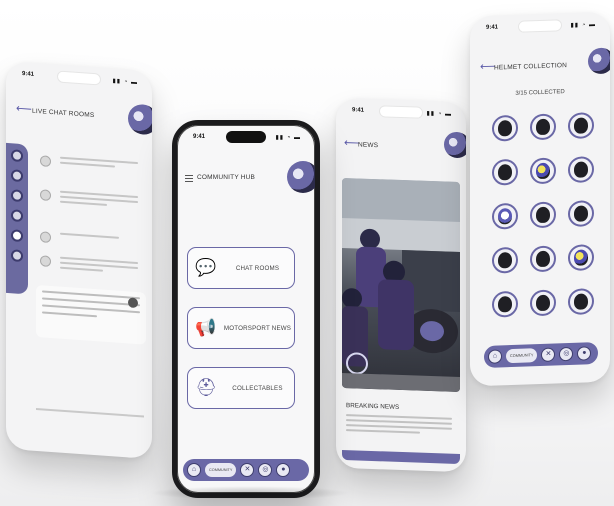 This screenshot has width=614, height=506. Describe the element at coordinates (206, 267) in the screenshot. I see `chat-bubbles-icon: 💬` at that location.